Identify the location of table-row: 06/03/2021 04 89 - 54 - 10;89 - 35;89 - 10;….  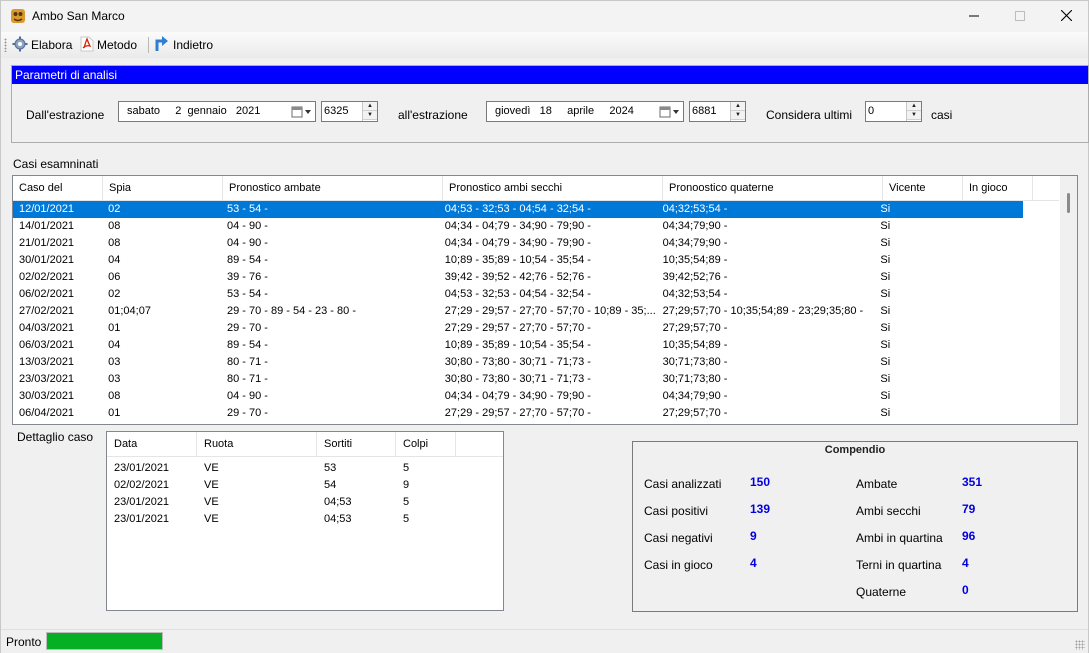
(518, 345).